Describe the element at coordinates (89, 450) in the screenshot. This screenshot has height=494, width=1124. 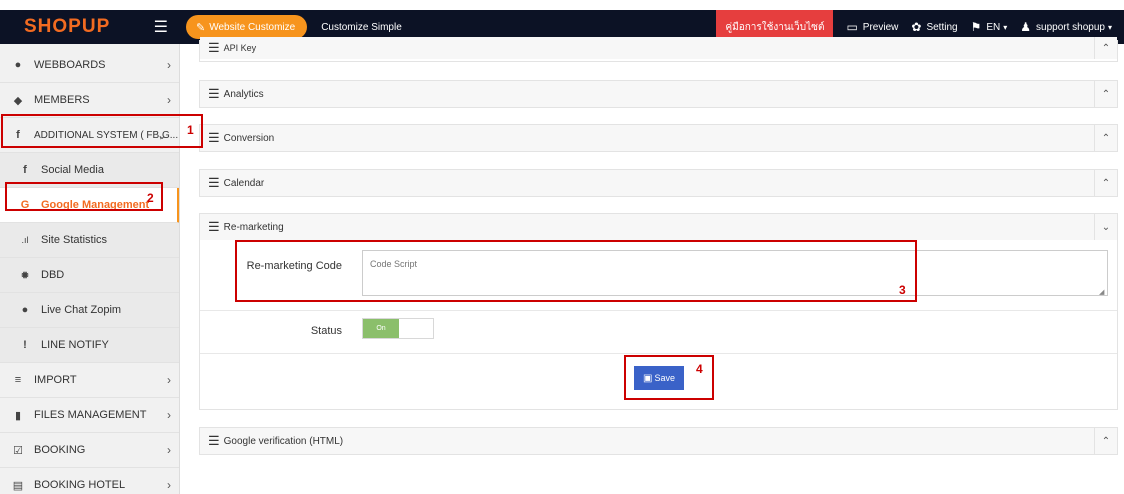
I see `sidebar-item-booking: ☑ BOOKING ›` at that location.